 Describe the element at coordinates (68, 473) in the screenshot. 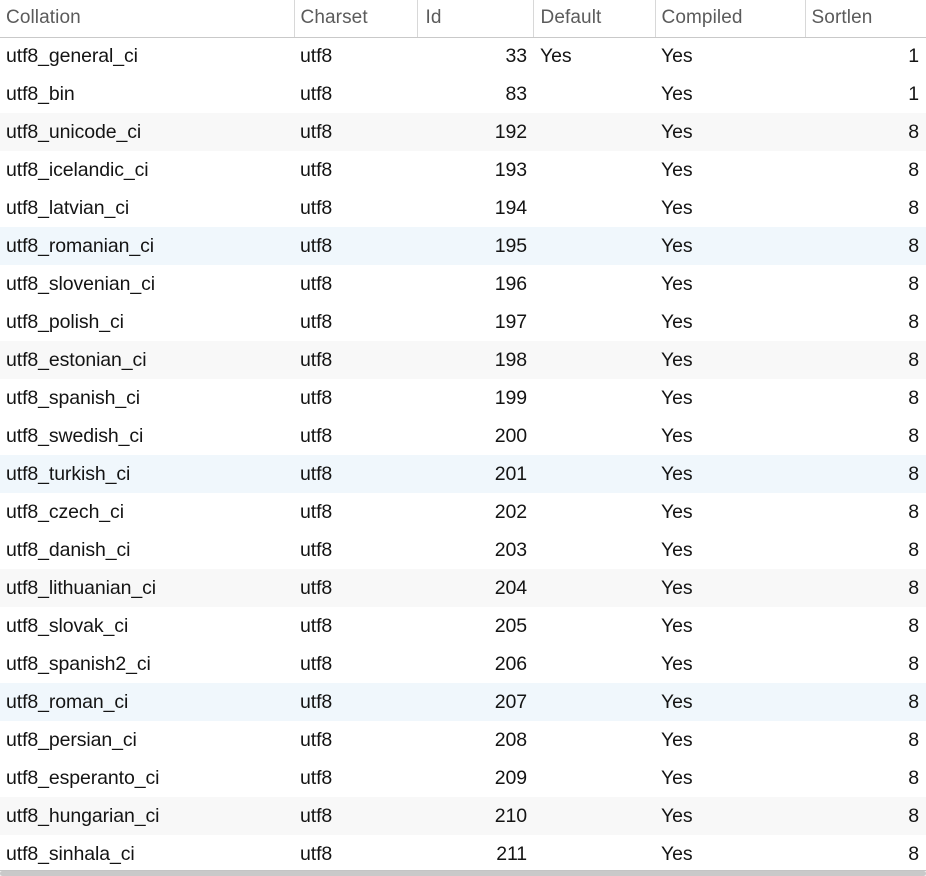

I see `cell-collation: utf8_turkish_ci` at that location.